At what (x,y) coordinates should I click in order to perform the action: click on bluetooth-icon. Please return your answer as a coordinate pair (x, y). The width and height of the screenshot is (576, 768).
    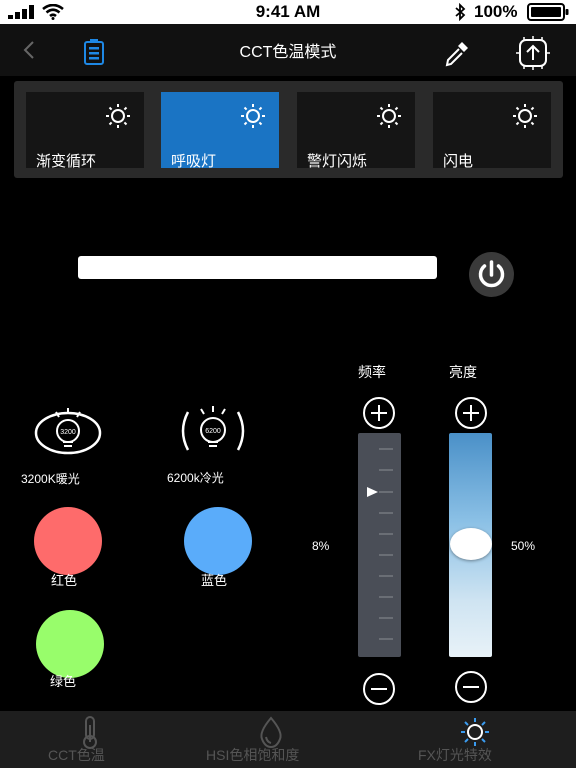
    Looking at the image, I should click on (460, 12).